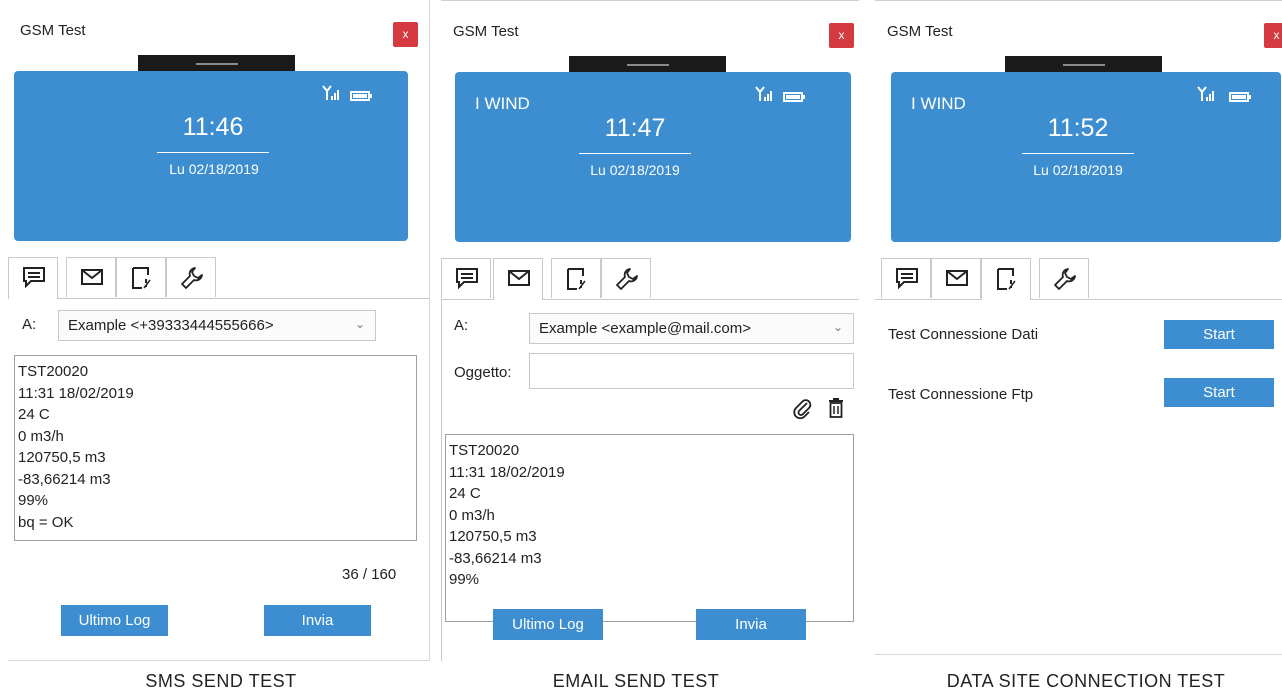  What do you see at coordinates (213, 127) in the screenshot?
I see `clock-time: 11:46` at bounding box center [213, 127].